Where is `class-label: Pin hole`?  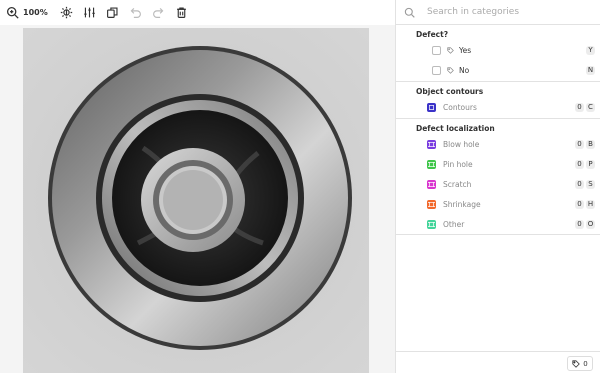 class-label: Pin hole is located at coordinates (458, 164).